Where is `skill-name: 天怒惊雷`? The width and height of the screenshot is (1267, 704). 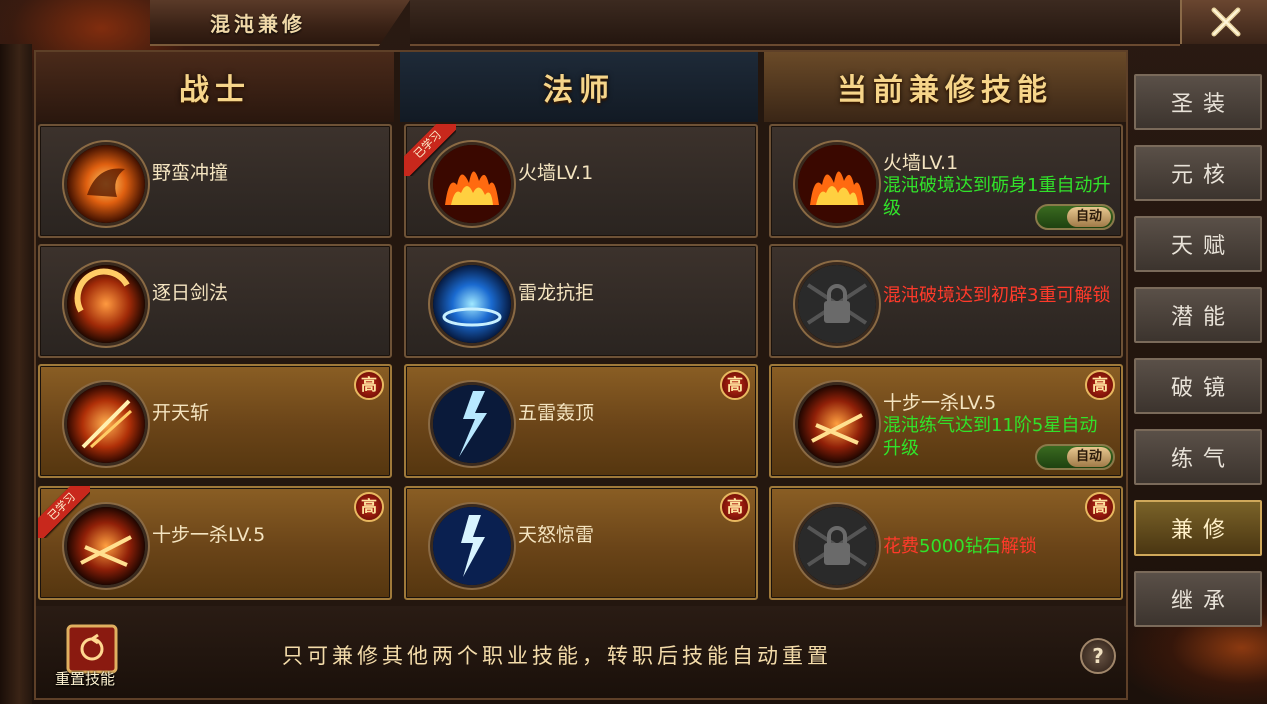 skill-name: 天怒惊雷 is located at coordinates (556, 535).